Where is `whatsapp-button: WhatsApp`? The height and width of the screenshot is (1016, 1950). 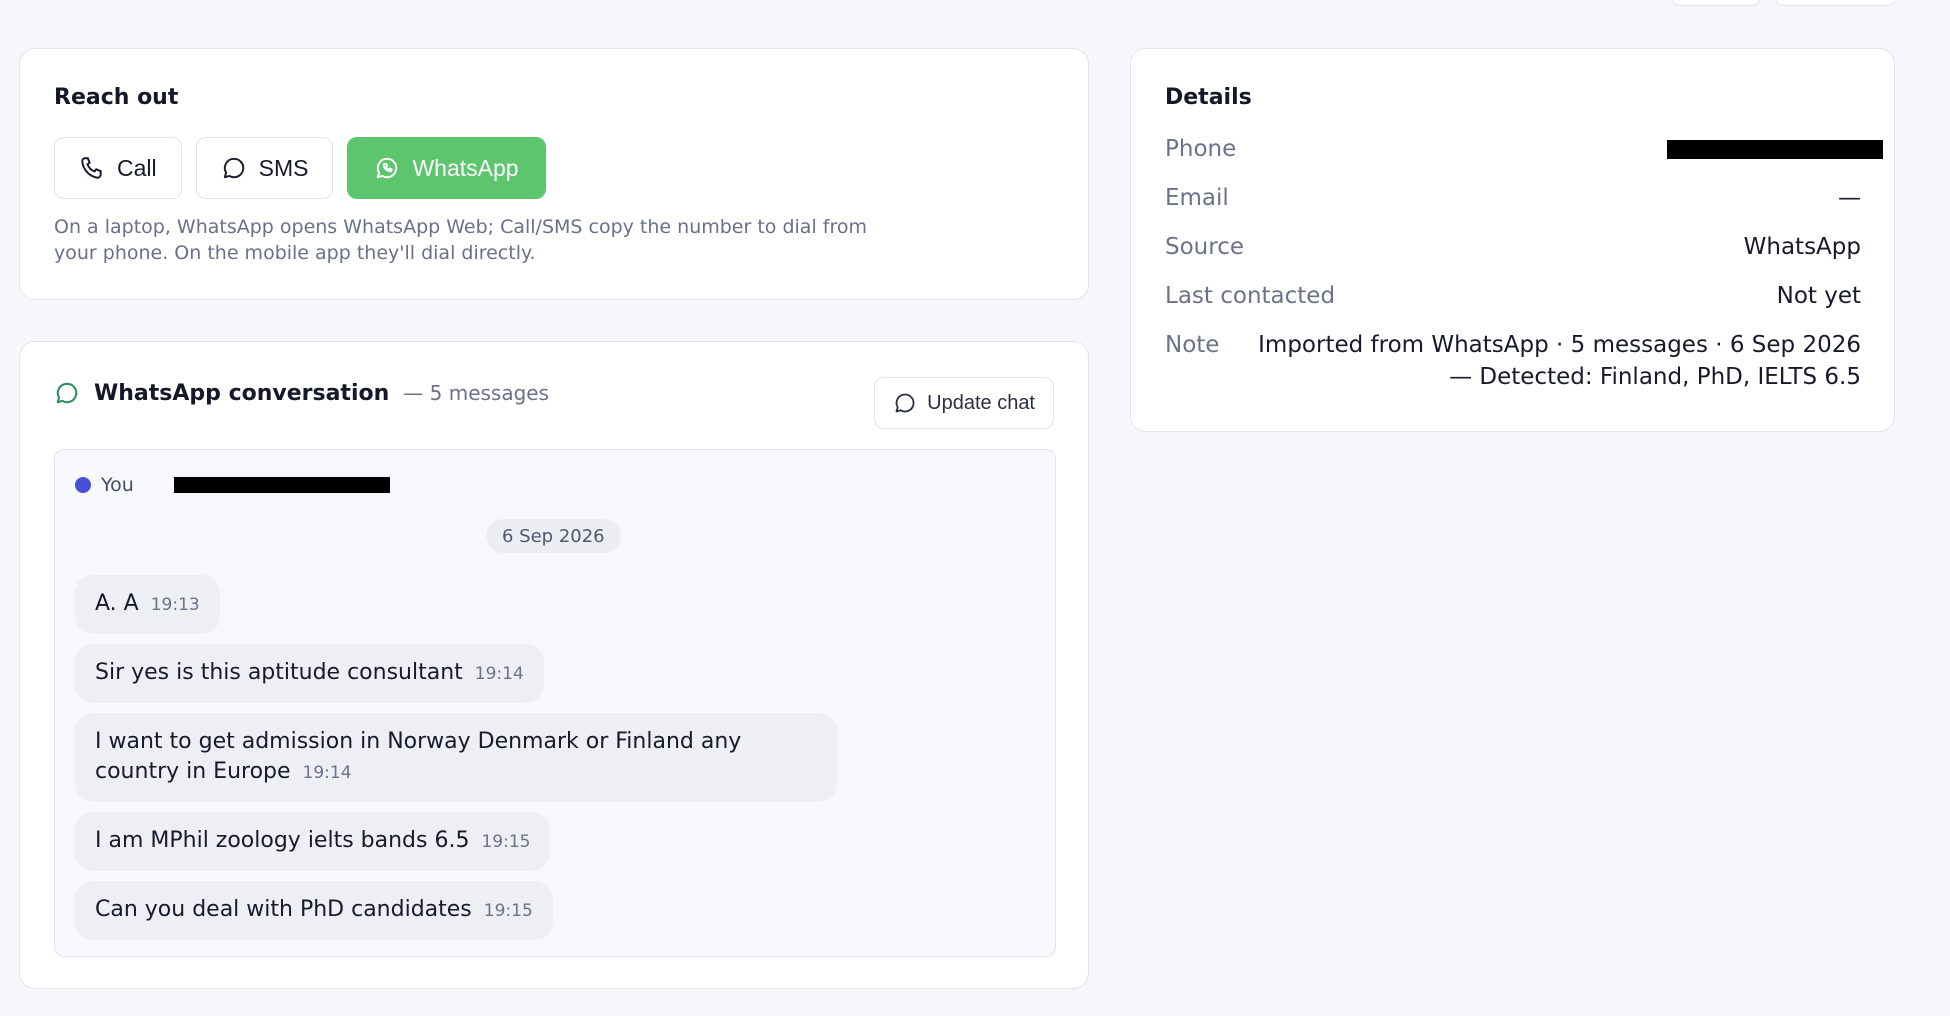
whatsapp-button: WhatsApp is located at coordinates (446, 168).